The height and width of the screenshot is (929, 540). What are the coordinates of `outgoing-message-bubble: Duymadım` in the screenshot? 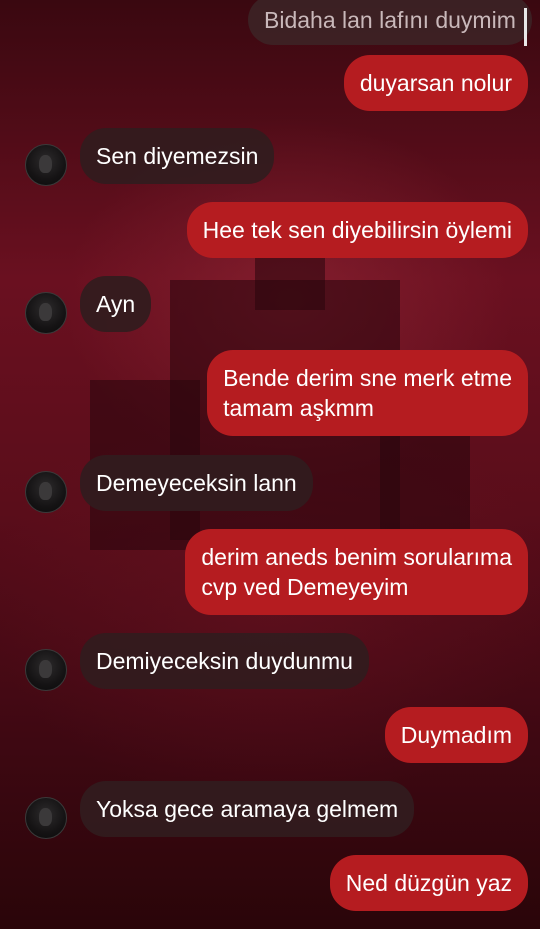 It's located at (456, 735).